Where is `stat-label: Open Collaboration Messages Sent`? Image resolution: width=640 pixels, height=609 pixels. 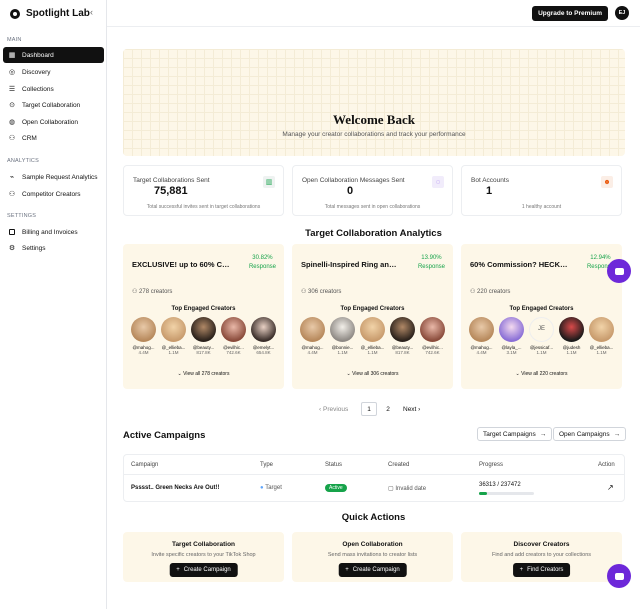
stat-label: Open Collaboration Messages Sent is located at coordinates (353, 180).